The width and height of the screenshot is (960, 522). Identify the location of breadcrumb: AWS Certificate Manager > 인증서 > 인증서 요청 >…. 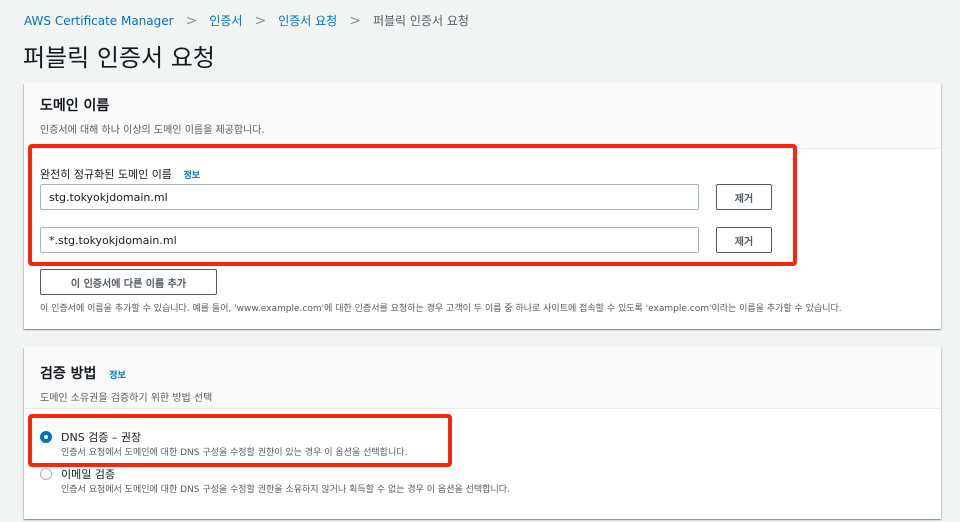
(246, 20).